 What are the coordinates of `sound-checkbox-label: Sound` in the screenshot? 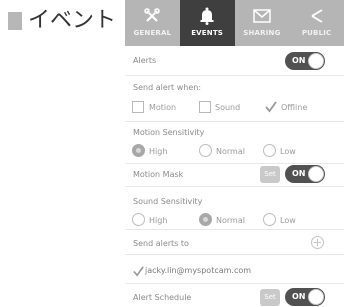 It's located at (228, 107).